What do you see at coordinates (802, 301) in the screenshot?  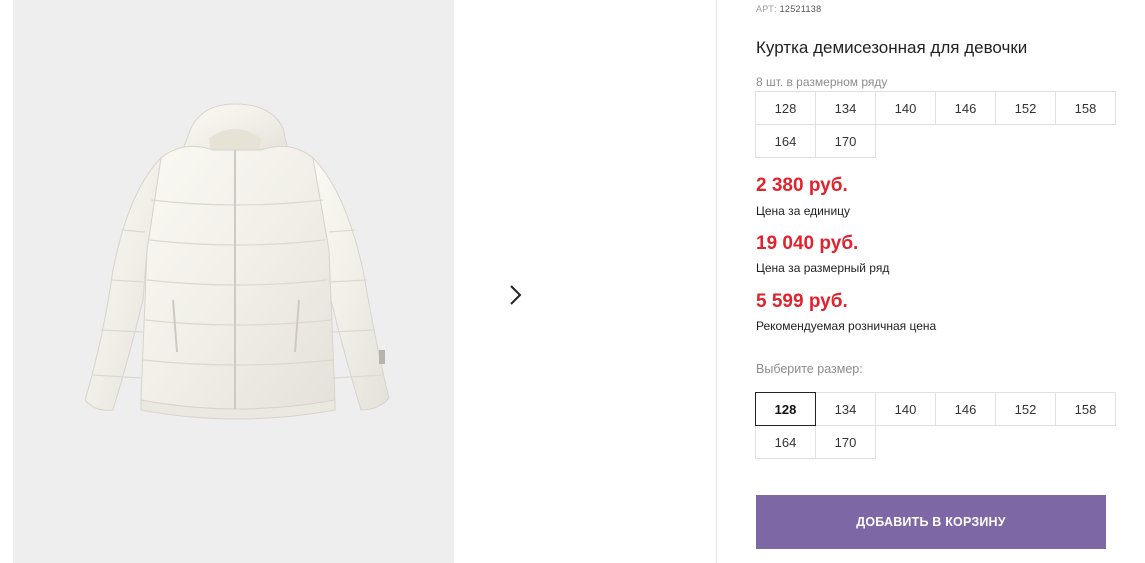 I see `retail-price: 5 599 руб.` at bounding box center [802, 301].